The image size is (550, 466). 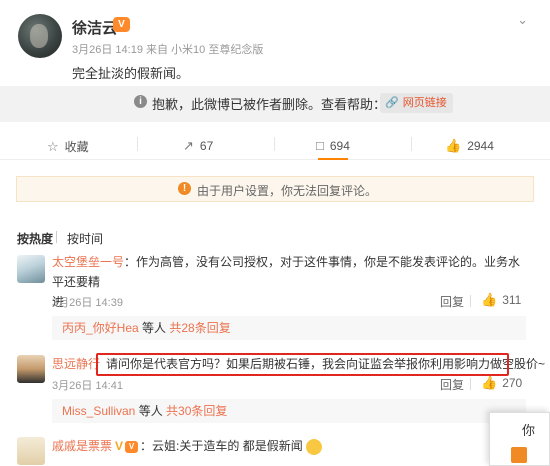 What do you see at coordinates (221, 446) in the screenshot?
I see `comment-body: ：云姐:关于造车的 都是假新闻` at bounding box center [221, 446].